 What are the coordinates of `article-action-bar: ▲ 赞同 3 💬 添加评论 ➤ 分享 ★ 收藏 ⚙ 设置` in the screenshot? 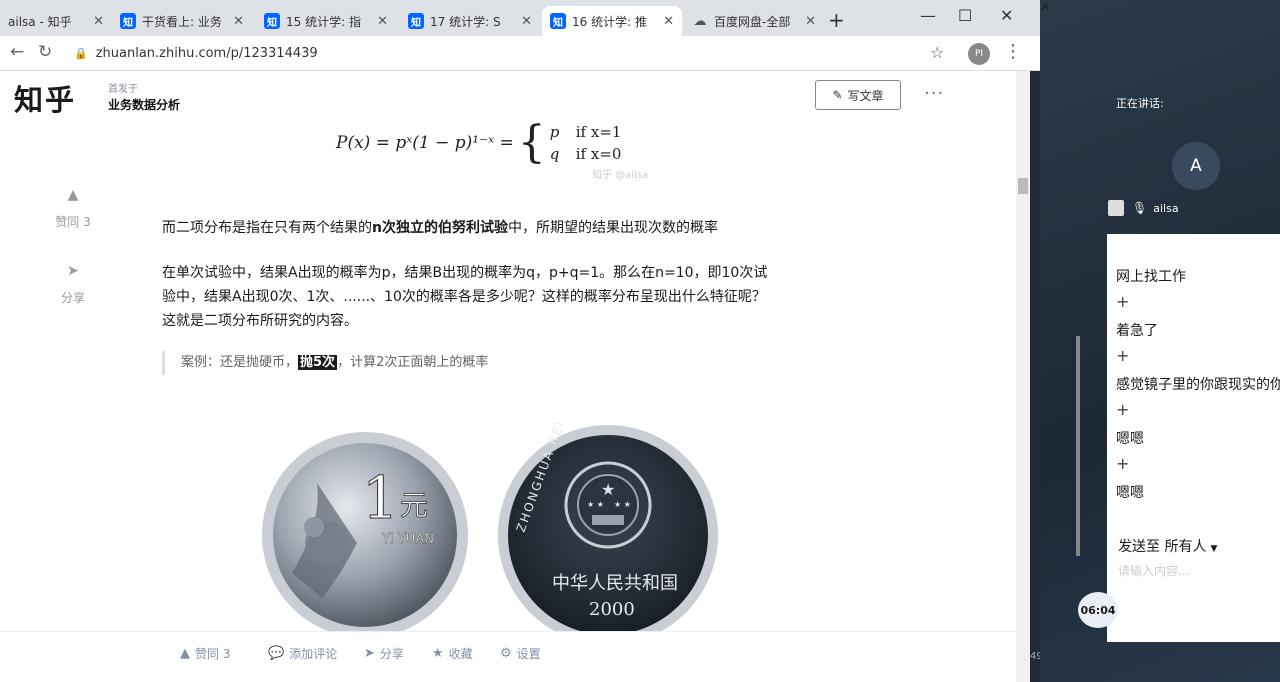 It's located at (515, 652).